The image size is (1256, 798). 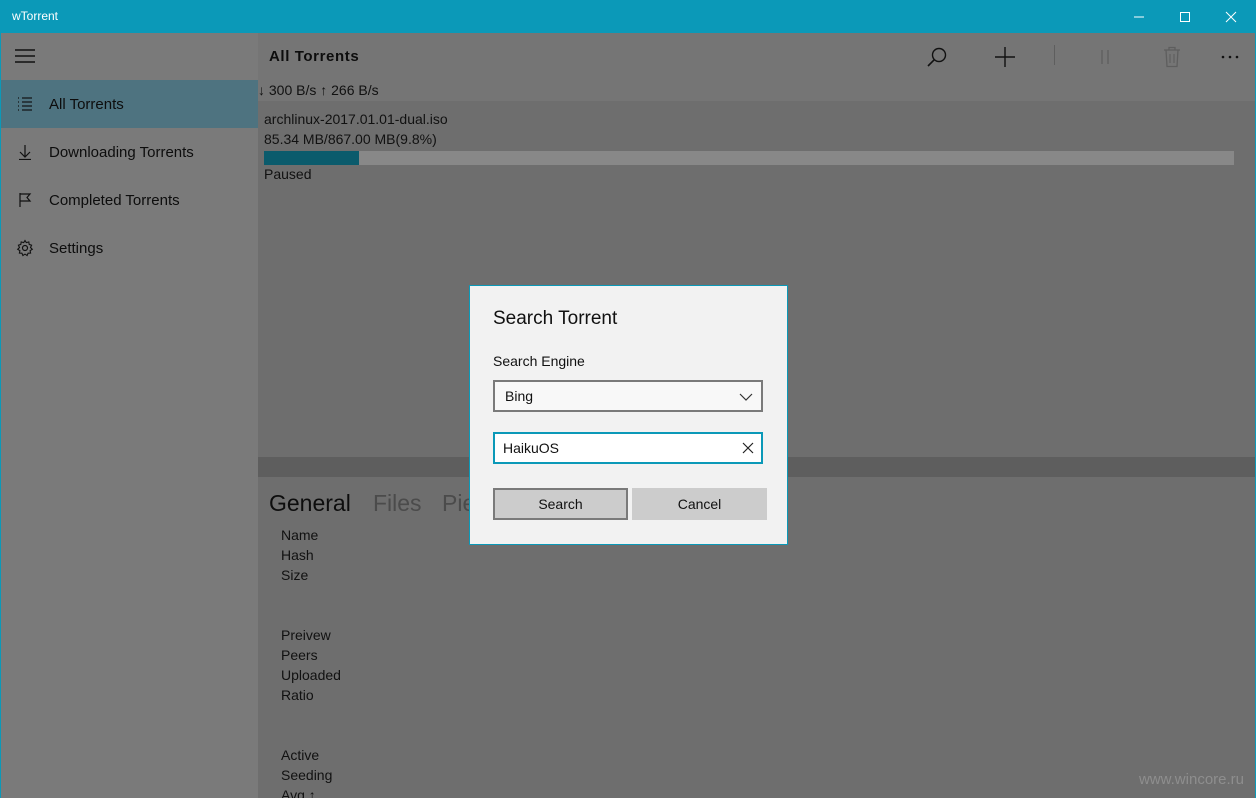 I want to click on field-name-label: Name, so click(x=300, y=535).